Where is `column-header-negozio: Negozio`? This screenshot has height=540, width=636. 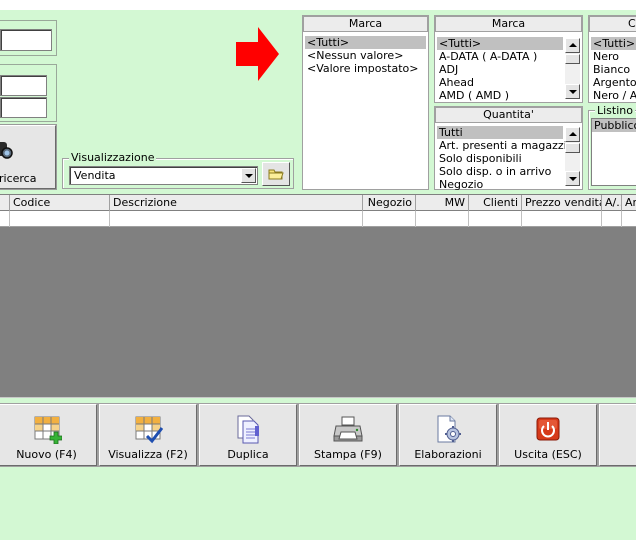 column-header-negozio: Negozio is located at coordinates (389, 203).